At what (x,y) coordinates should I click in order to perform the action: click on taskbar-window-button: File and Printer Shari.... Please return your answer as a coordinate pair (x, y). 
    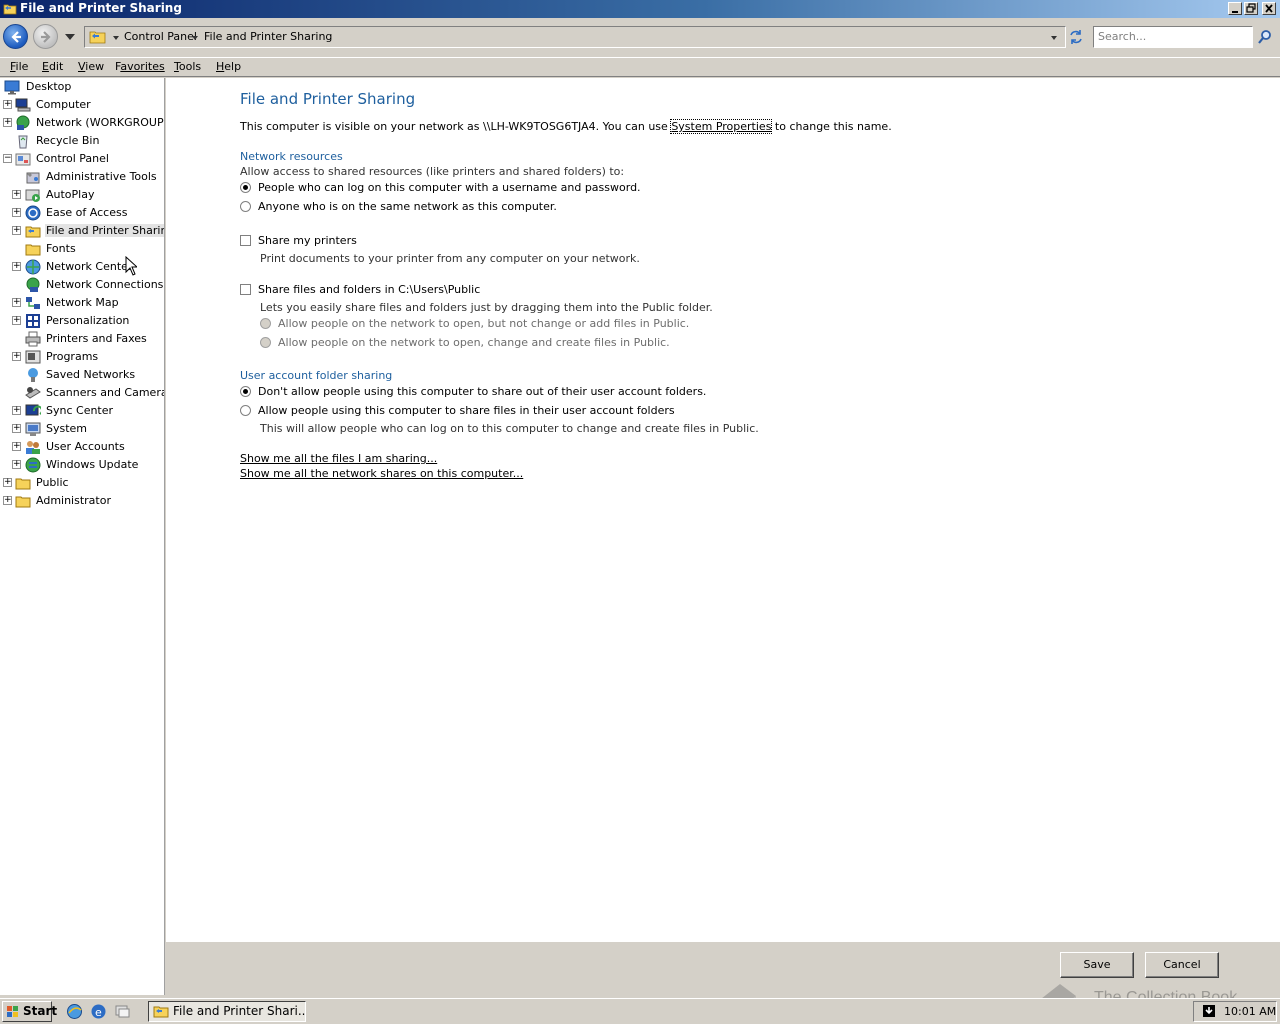
    Looking at the image, I should click on (227, 1011).